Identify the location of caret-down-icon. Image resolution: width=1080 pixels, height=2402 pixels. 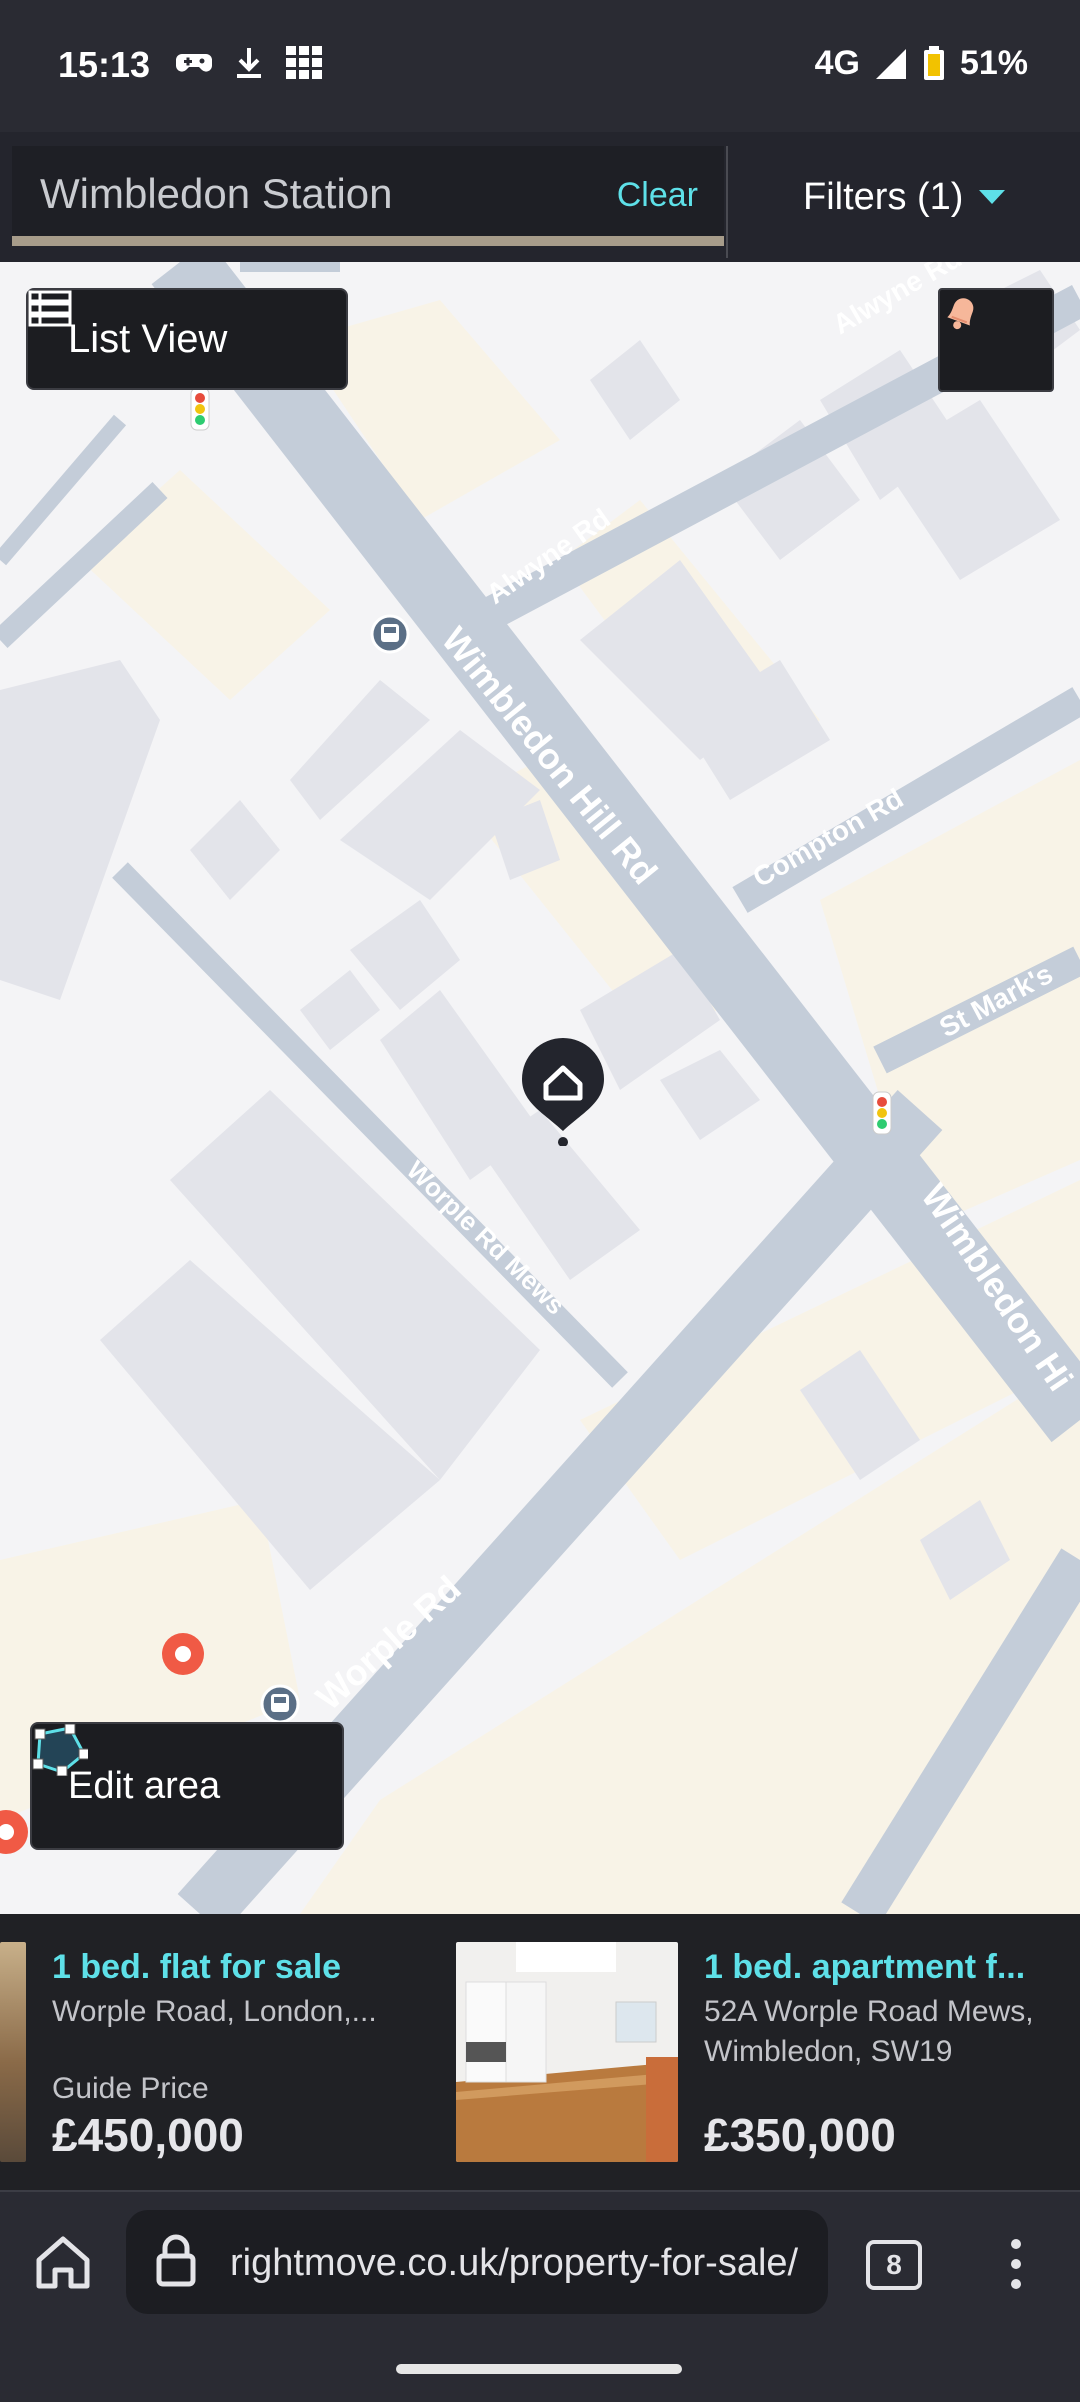
(992, 196).